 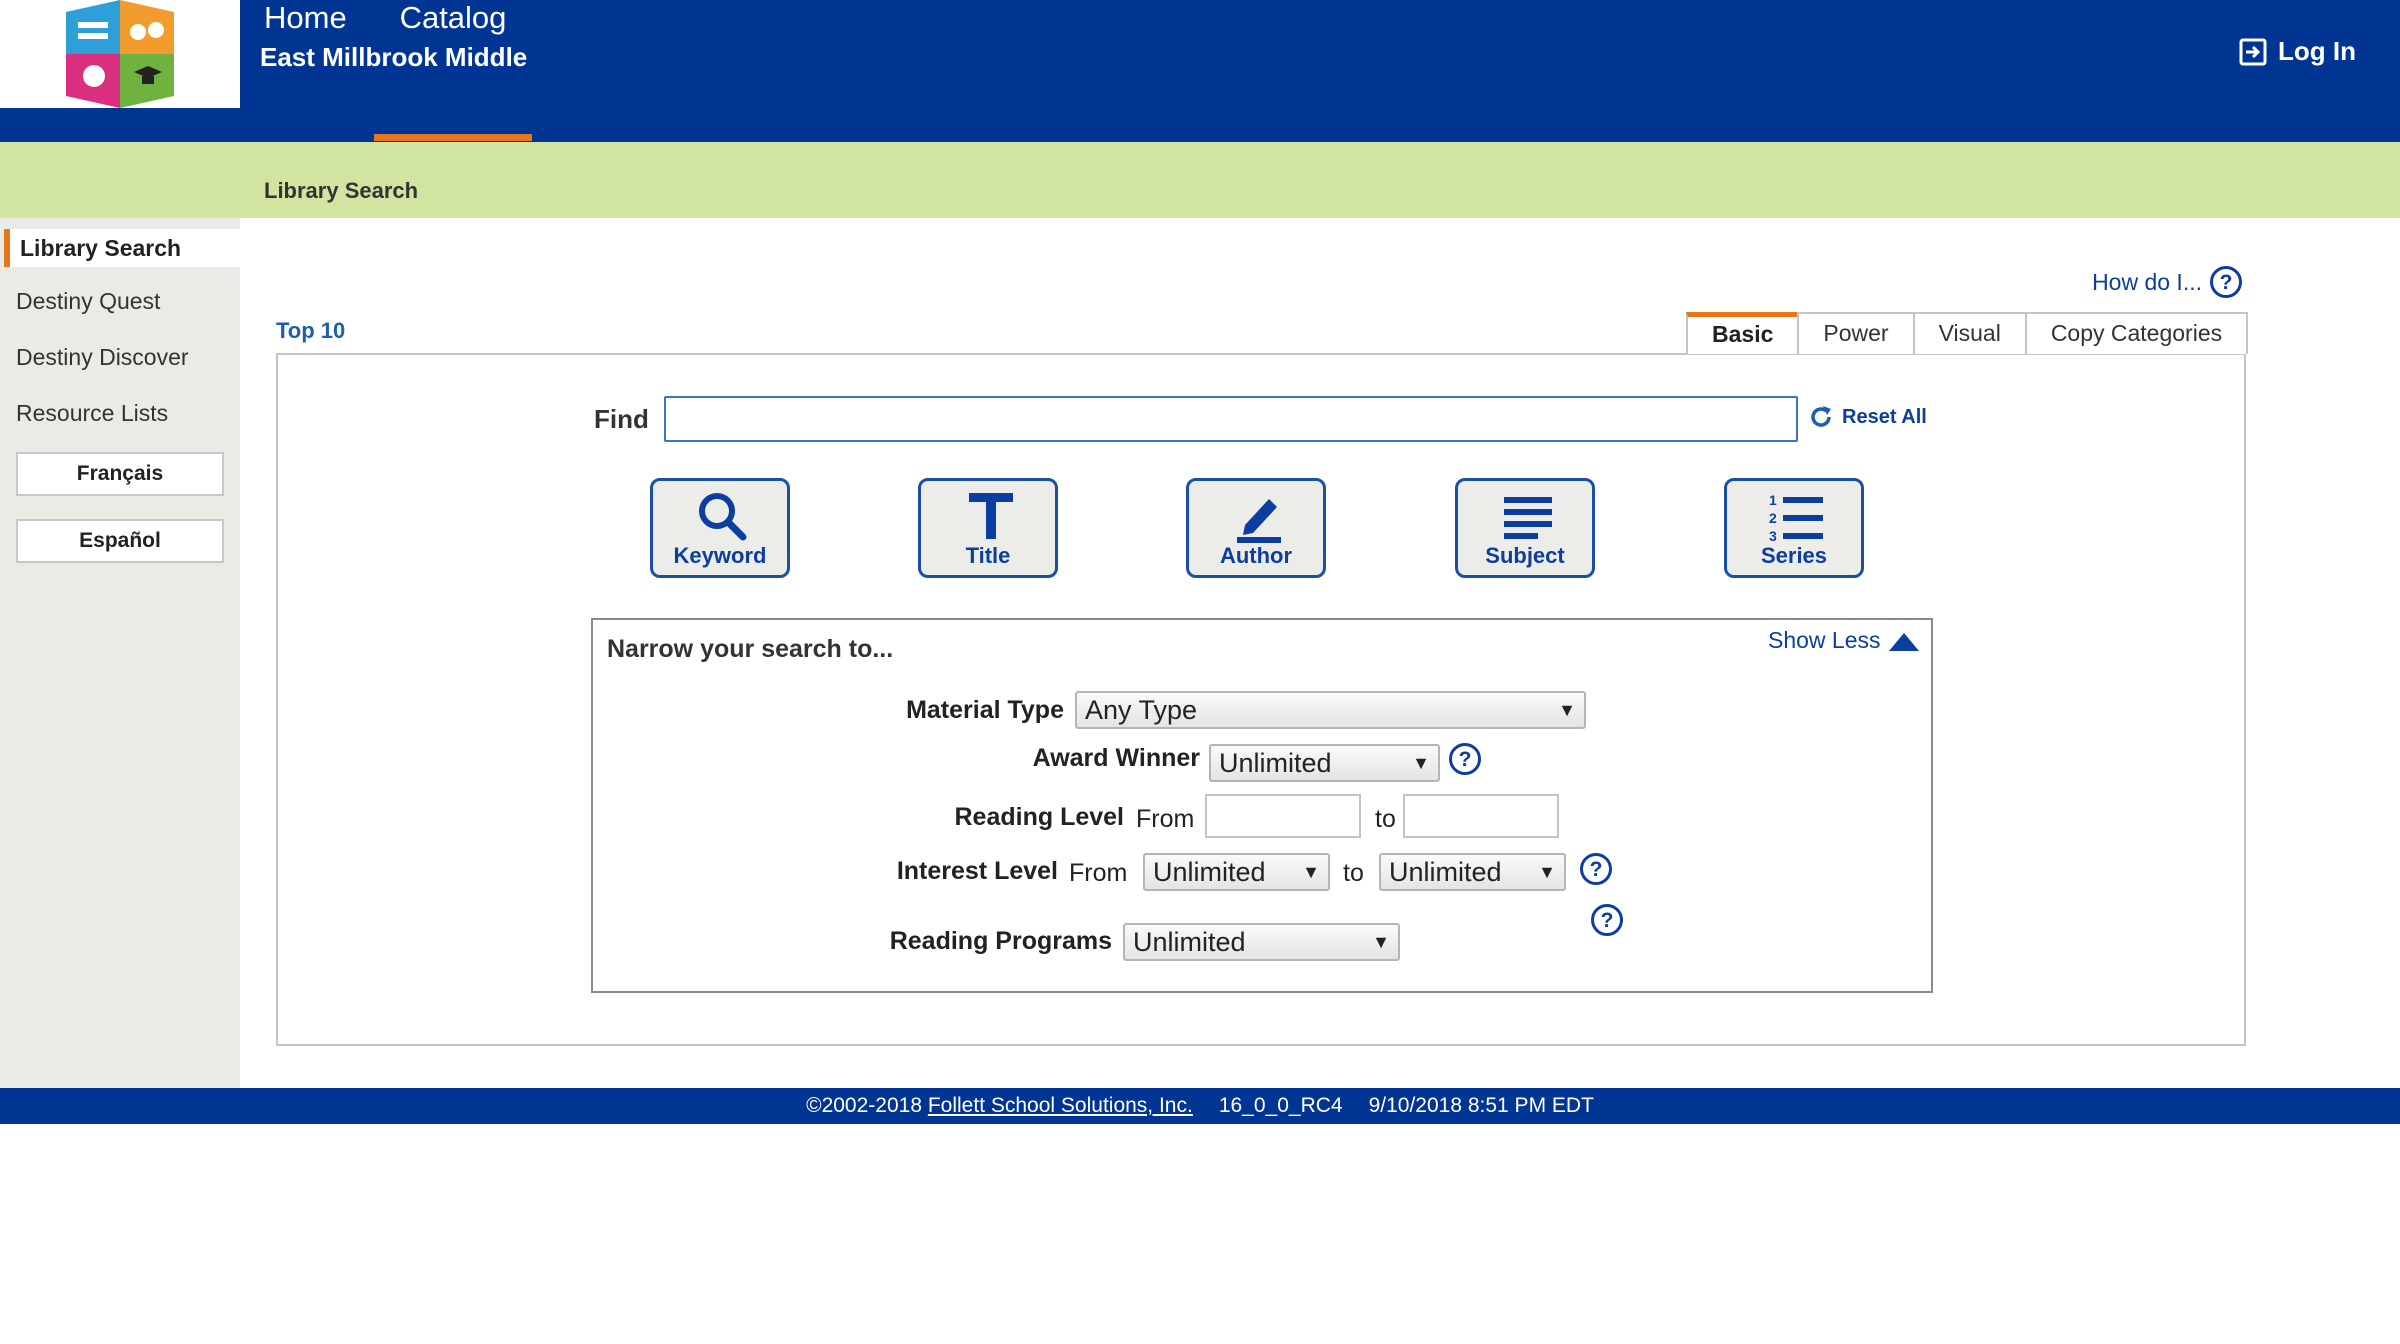 I want to click on sidebar-item-resource-lists: Resource Lists, so click(x=92, y=413).